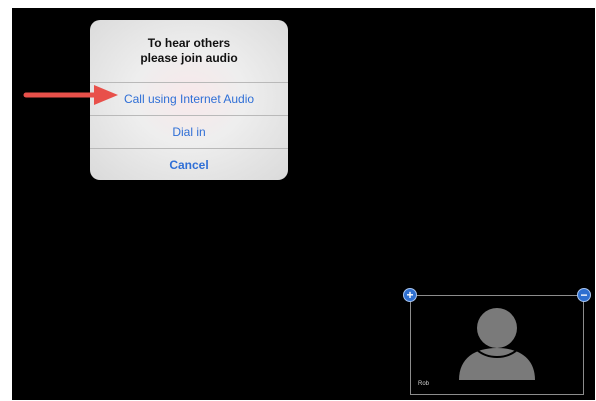 The height and width of the screenshot is (401, 596). I want to click on dial-in-button: Dial in, so click(189, 131).